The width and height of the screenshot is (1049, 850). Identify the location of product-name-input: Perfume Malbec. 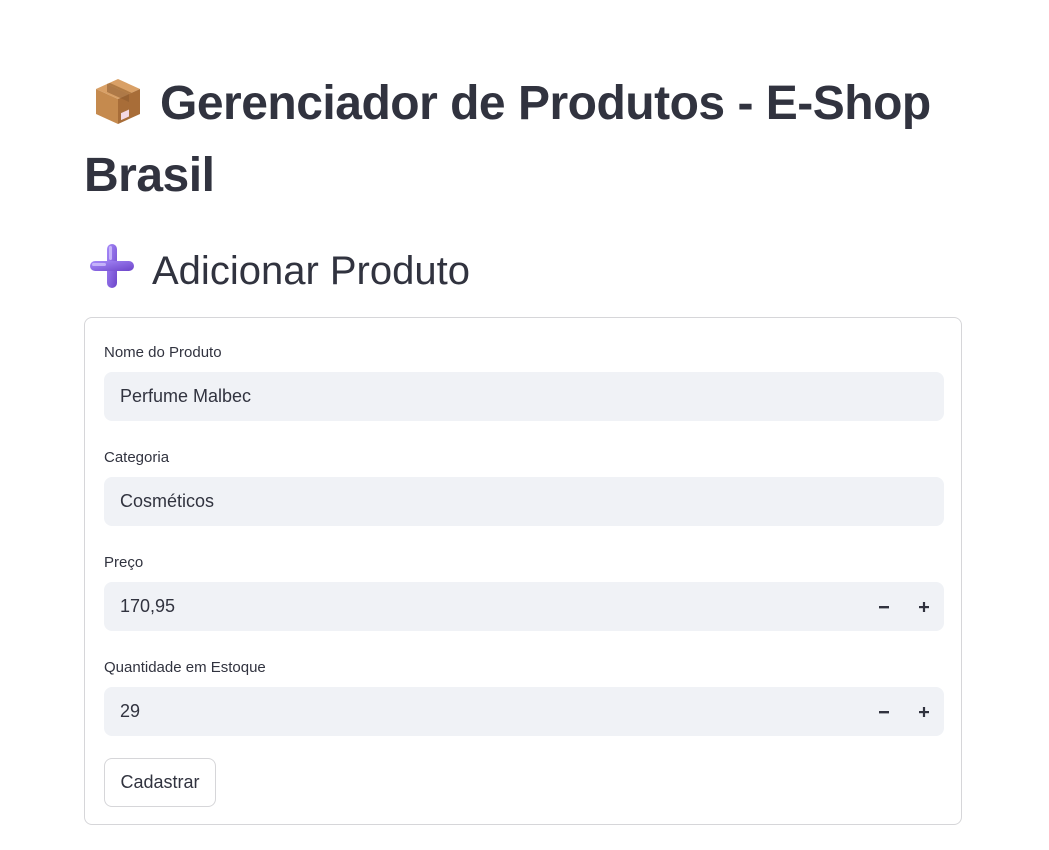
(524, 396).